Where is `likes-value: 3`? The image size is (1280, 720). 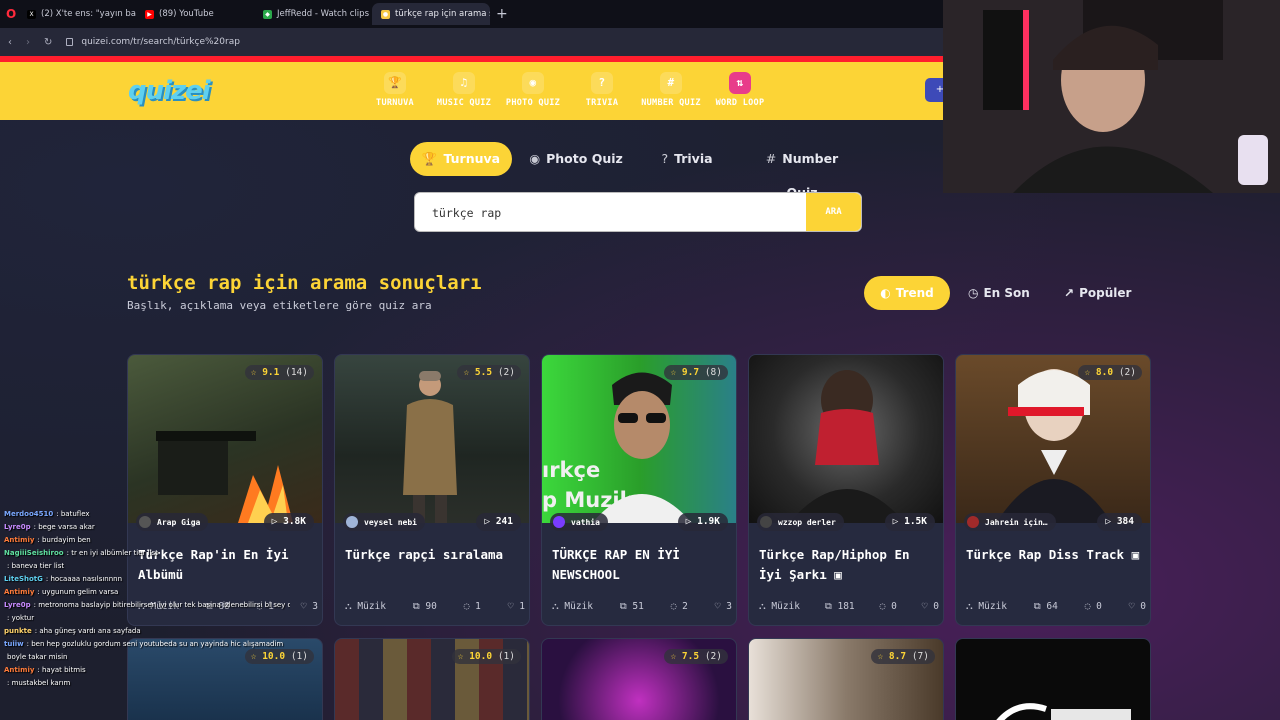
likes-value: 3 is located at coordinates (315, 606).